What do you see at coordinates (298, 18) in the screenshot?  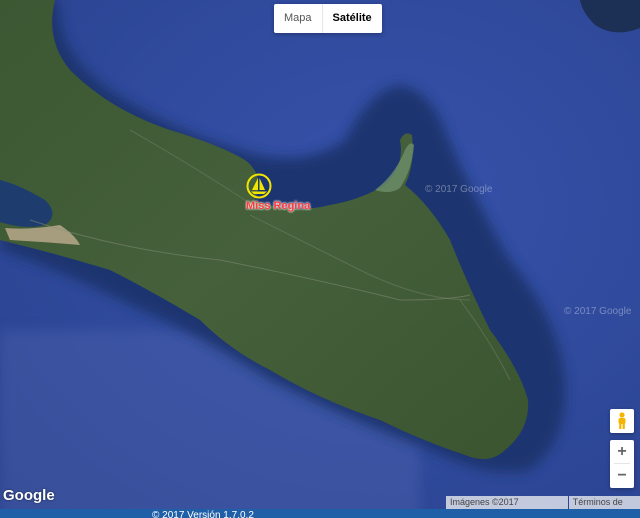 I see `map-type-map-button: Mapa` at bounding box center [298, 18].